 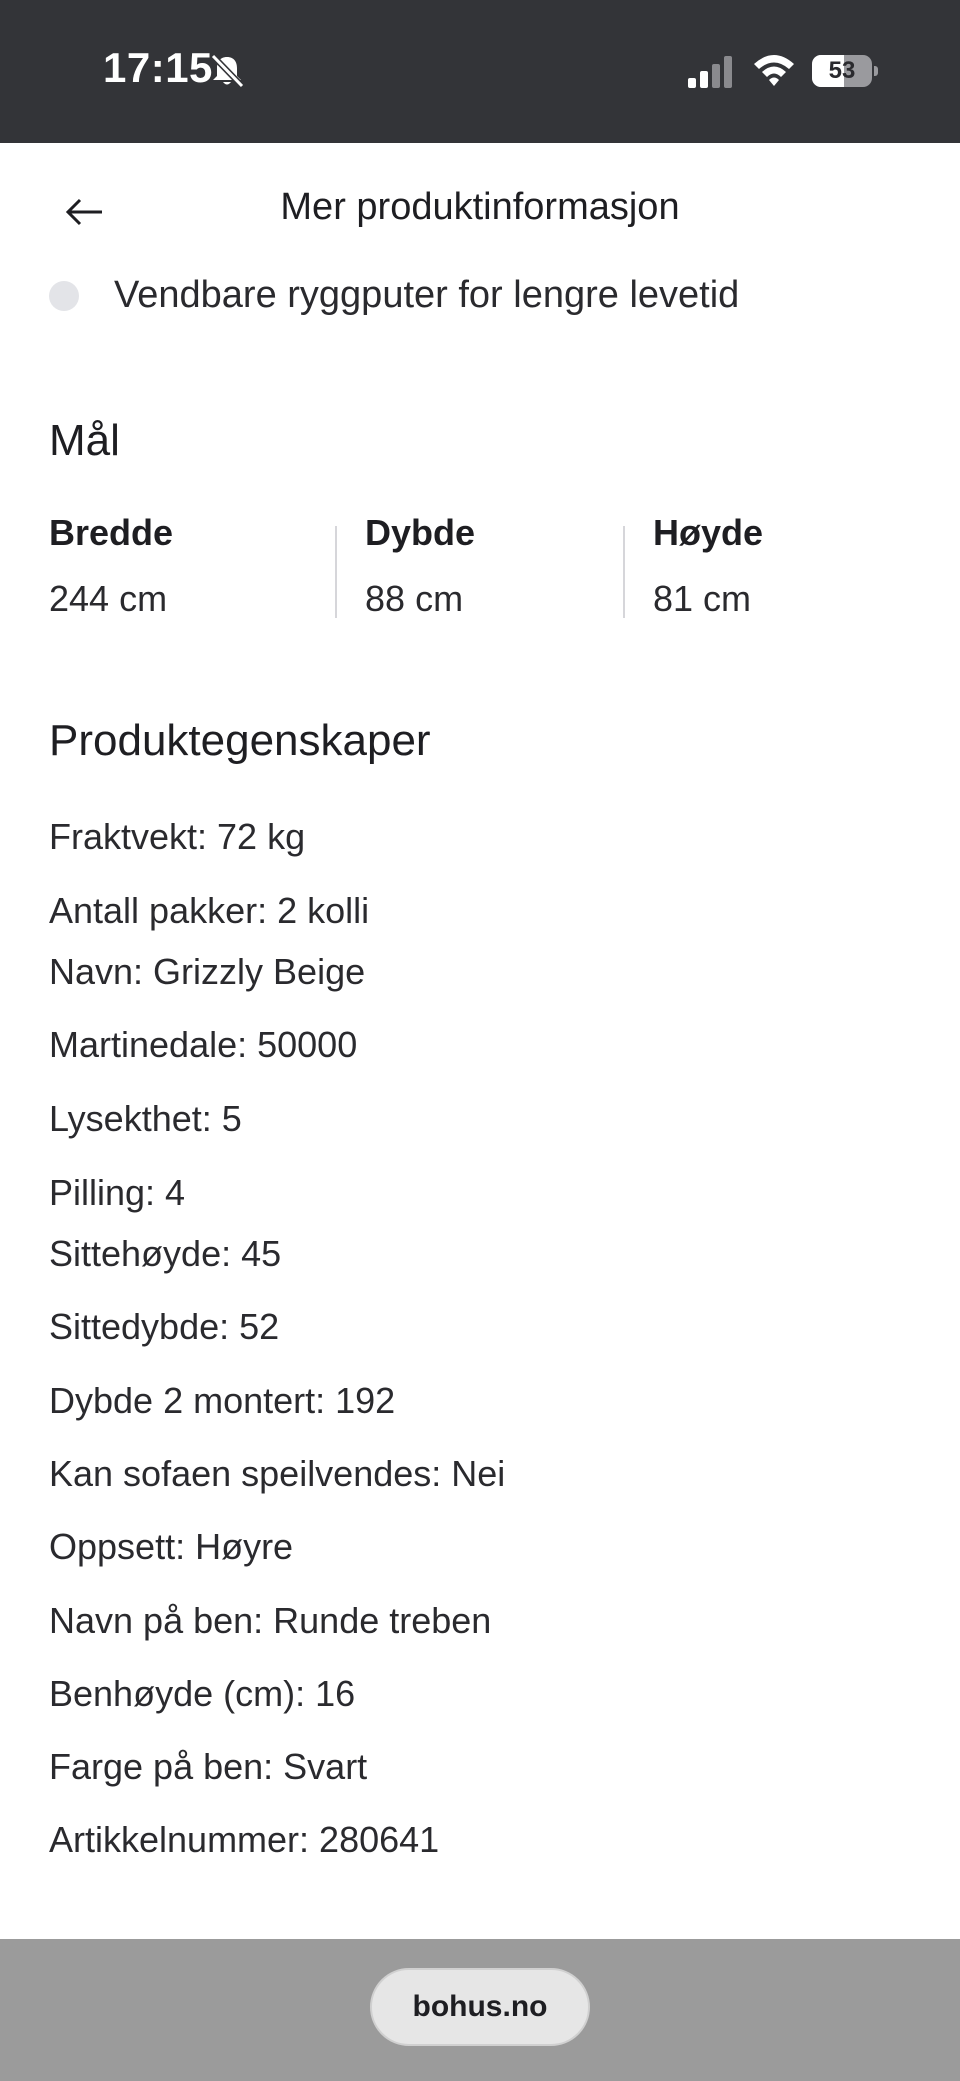 I want to click on feature-text: Vendbare ryggputer for lengre levetid, so click(x=427, y=295).